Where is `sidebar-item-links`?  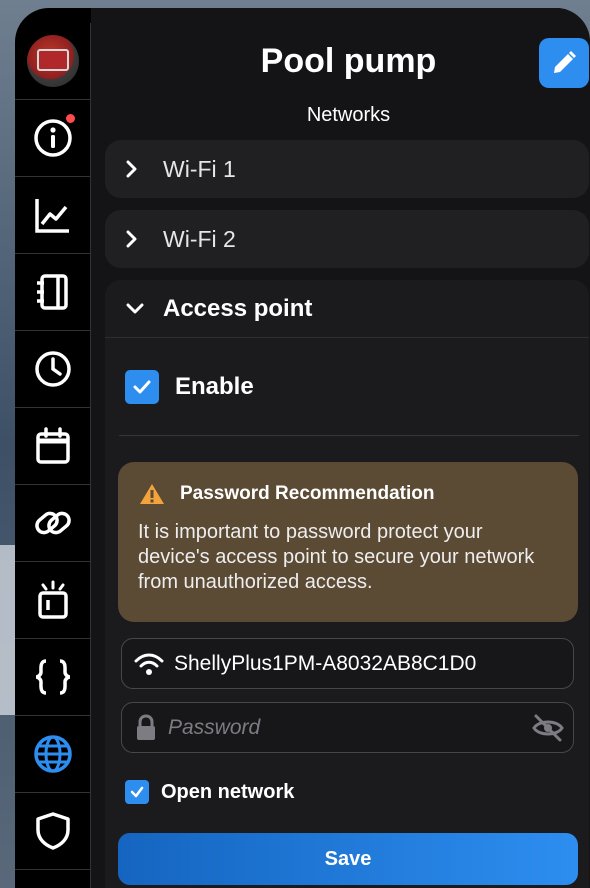 sidebar-item-links is located at coordinates (53, 523).